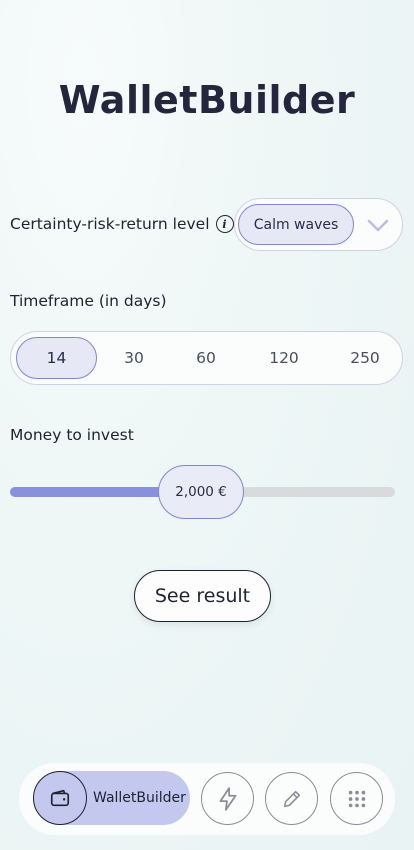 The width and height of the screenshot is (414, 850). I want to click on chevron-down-icon, so click(378, 225).